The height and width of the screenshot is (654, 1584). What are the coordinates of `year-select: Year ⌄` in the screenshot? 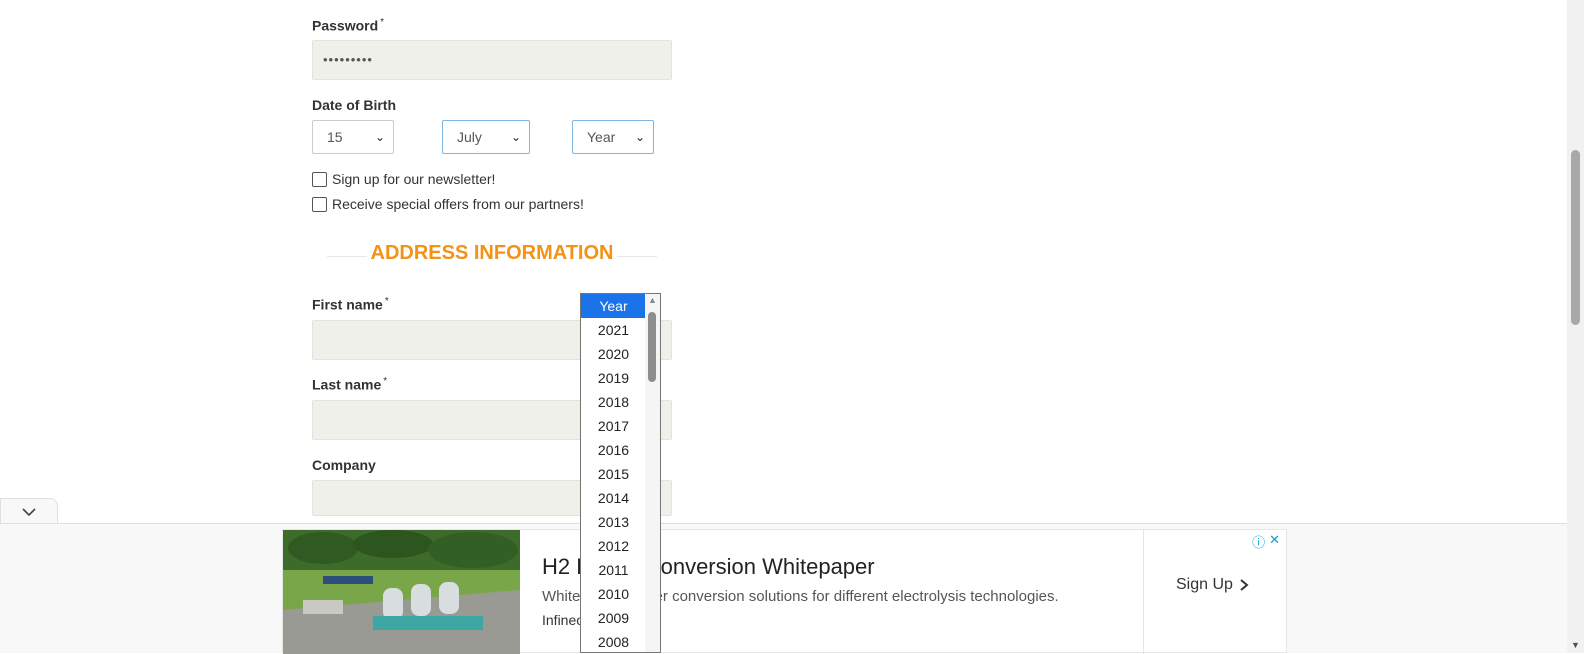 It's located at (613, 137).